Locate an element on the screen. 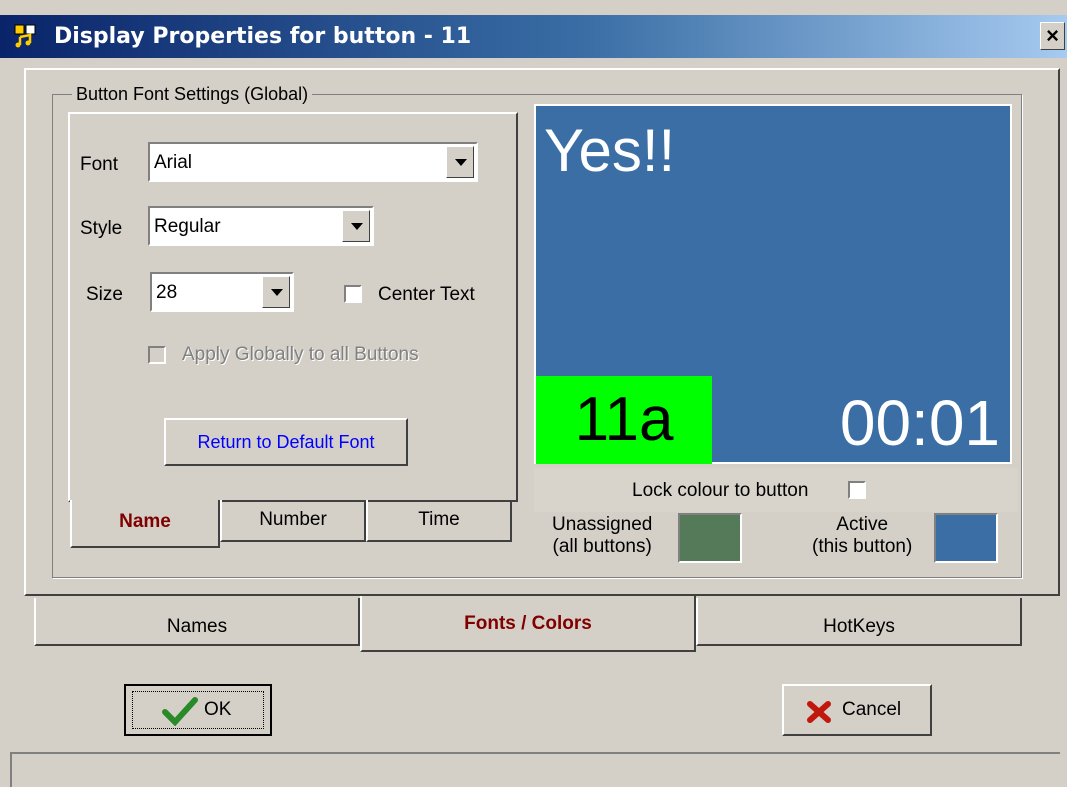 This screenshot has height=787, width=1067. unassigned-color-swatch is located at coordinates (710, 538).